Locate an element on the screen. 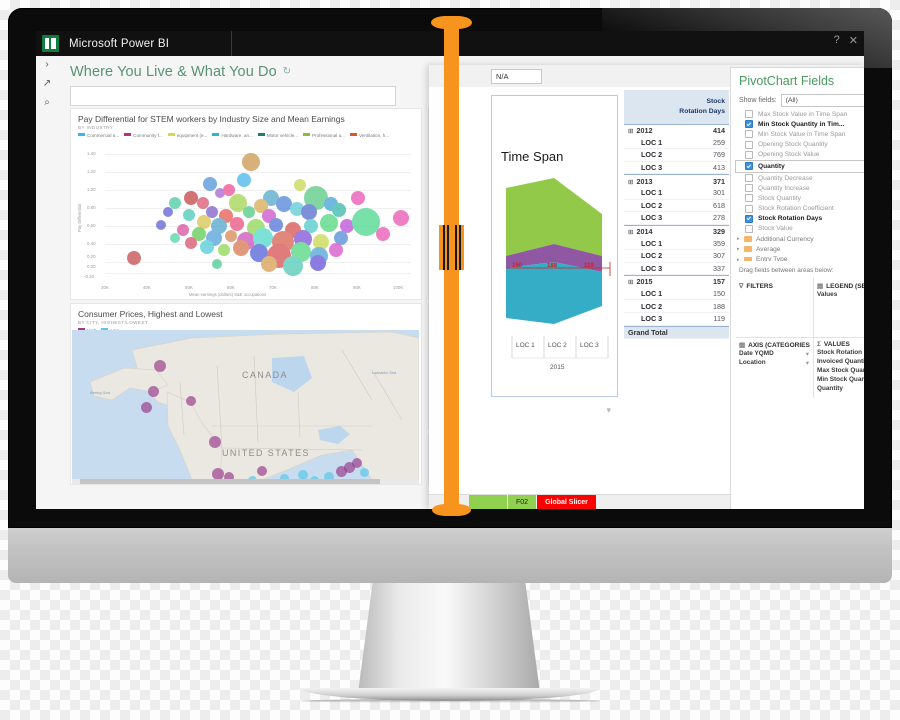 Image resolution: width=900 pixels, height=720 pixels. window-controls: ? ✕ is located at coordinates (846, 40).